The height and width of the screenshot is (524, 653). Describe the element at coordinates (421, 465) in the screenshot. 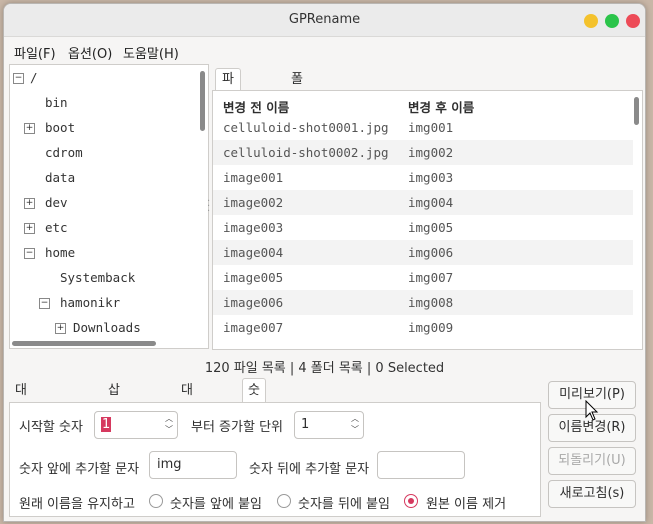

I see `suffix-input` at that location.